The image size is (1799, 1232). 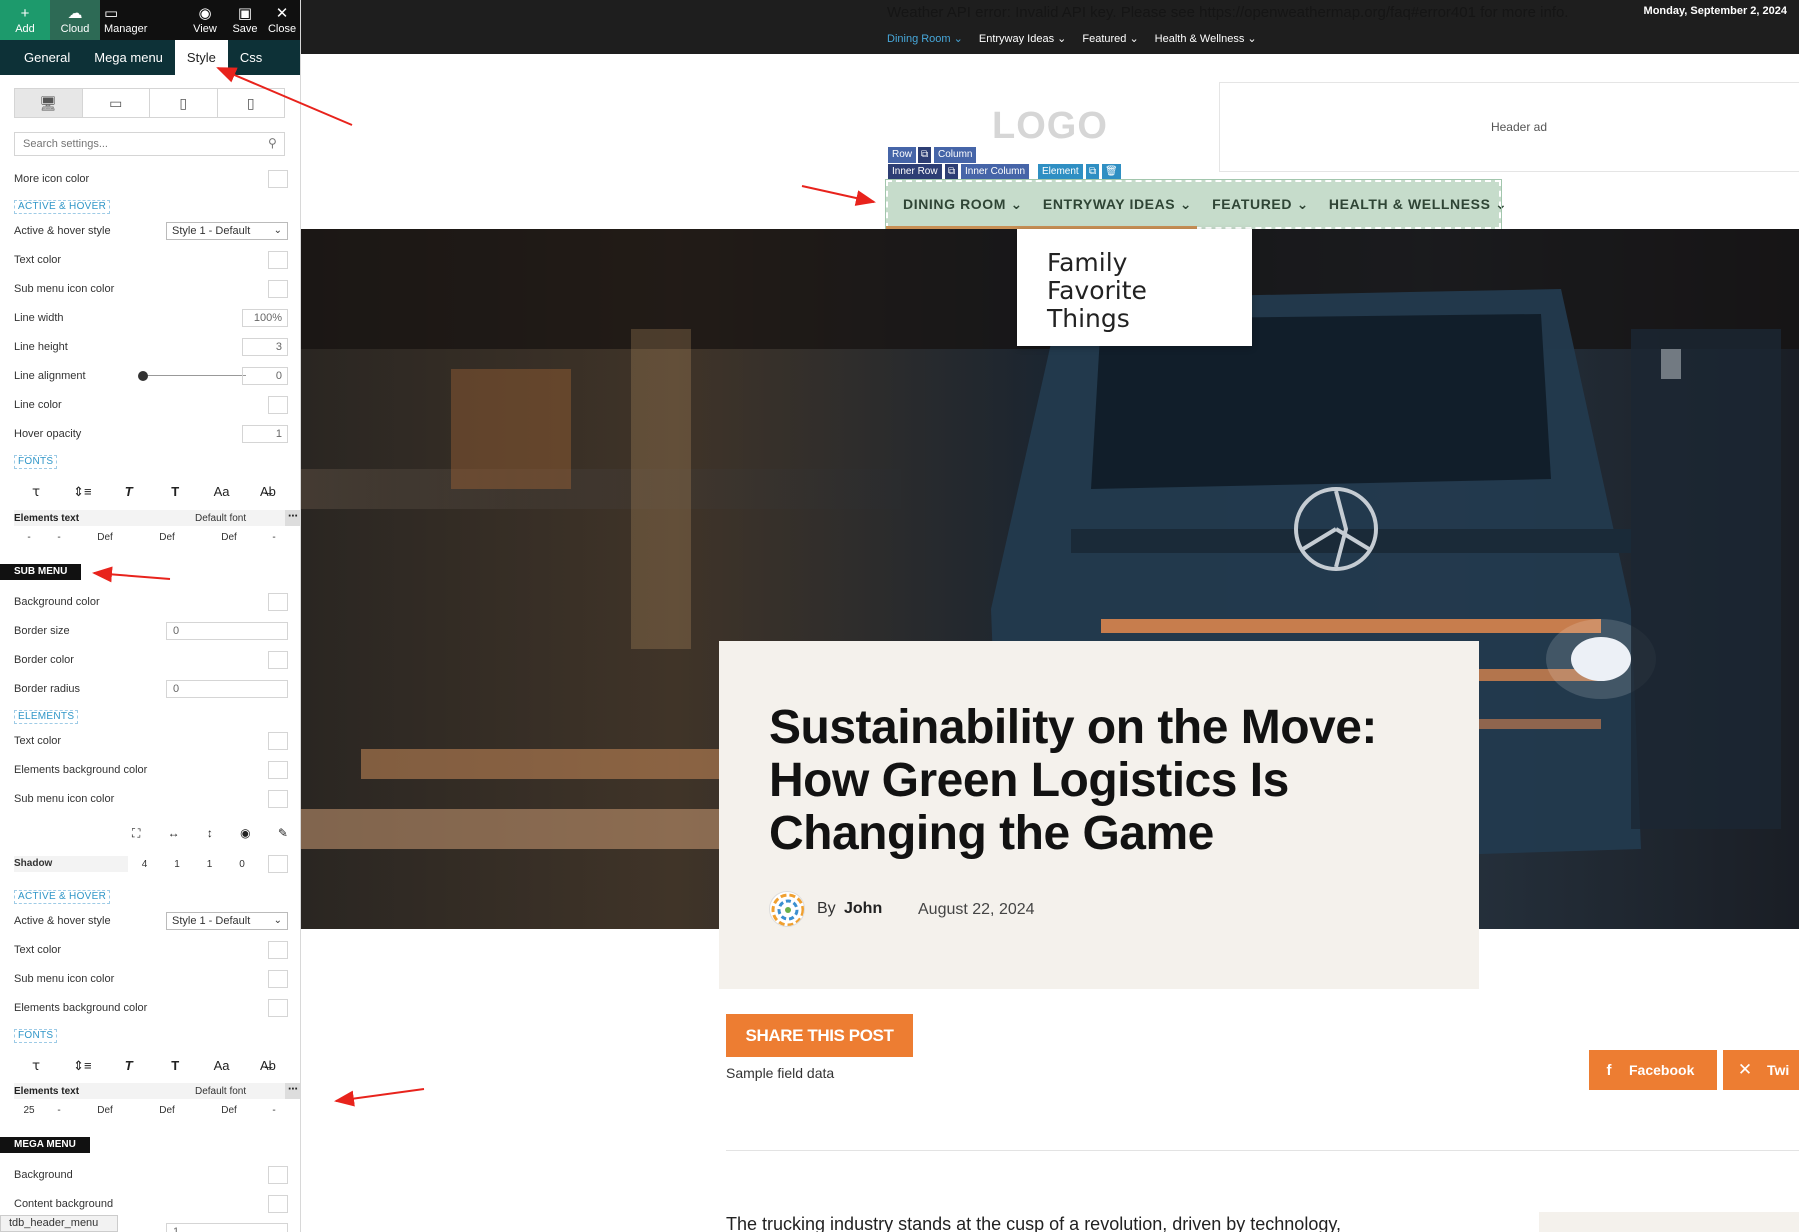 What do you see at coordinates (925, 38) in the screenshot?
I see `topnav-item-dining-room: Dining Room ⌄` at bounding box center [925, 38].